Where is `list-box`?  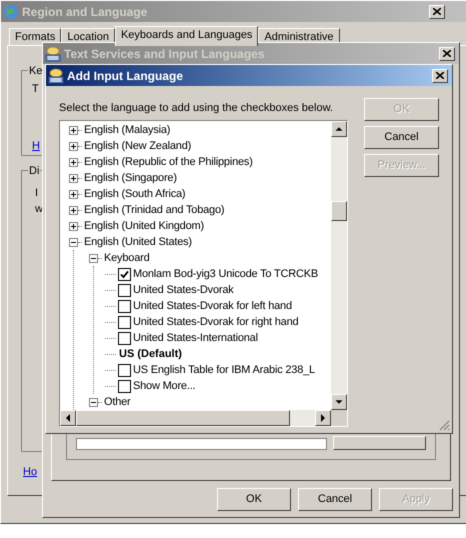 list-box is located at coordinates (201, 444).